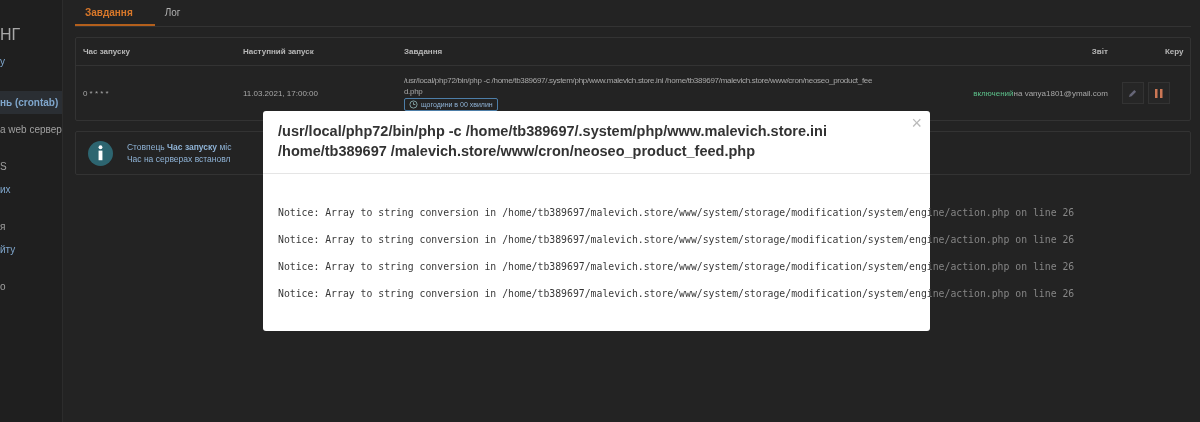 This screenshot has width=1200, height=422. I want to click on sidebar-title: НГ, so click(10, 35).